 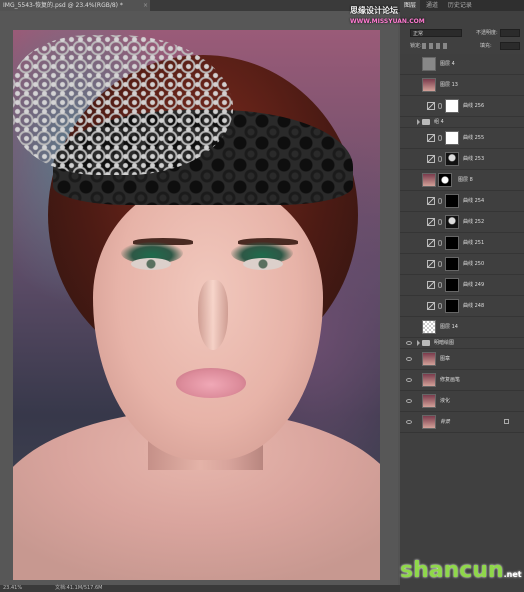 What do you see at coordinates (436, 33) in the screenshot?
I see `blend-mode-select: 正常` at bounding box center [436, 33].